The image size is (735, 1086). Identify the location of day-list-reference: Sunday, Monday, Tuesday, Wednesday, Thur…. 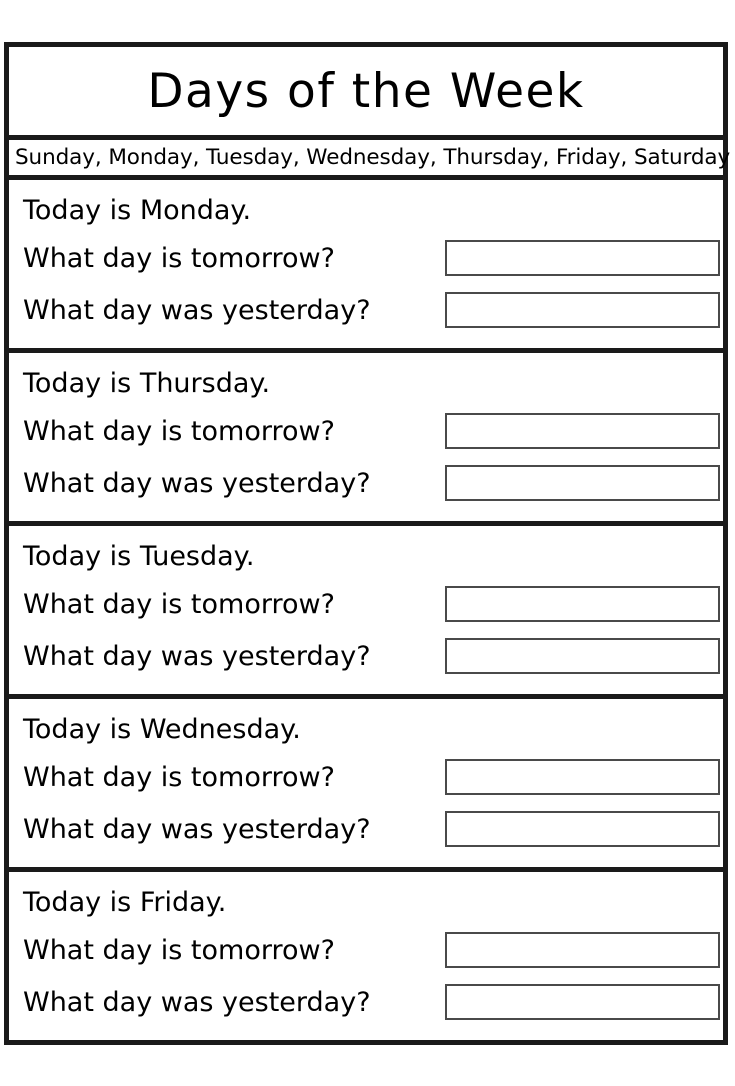
(373, 157).